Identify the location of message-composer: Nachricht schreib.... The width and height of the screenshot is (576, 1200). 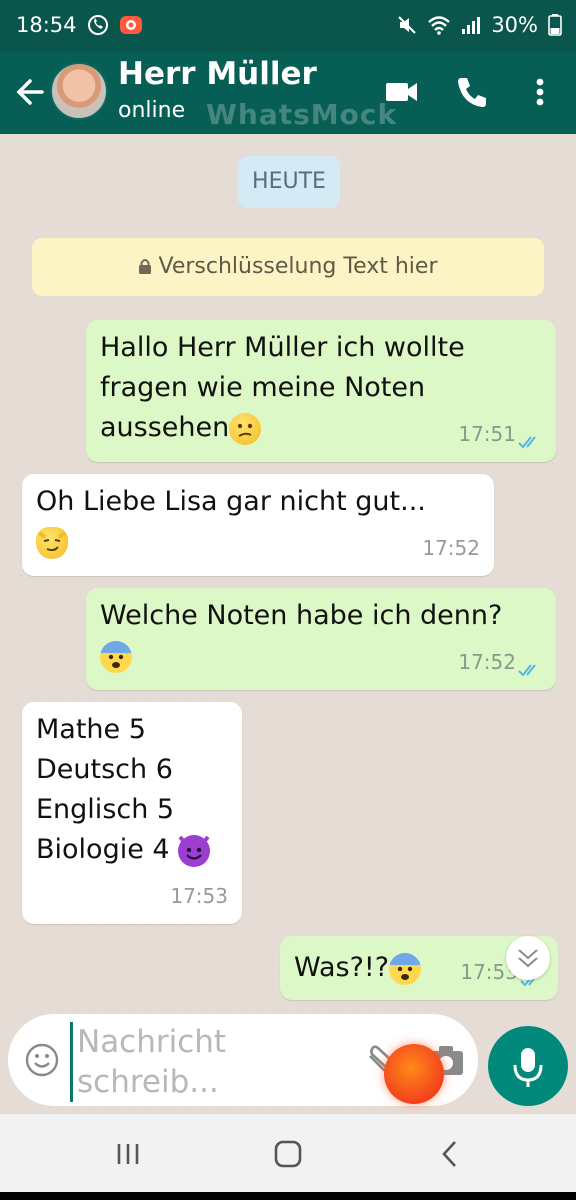
(243, 1060).